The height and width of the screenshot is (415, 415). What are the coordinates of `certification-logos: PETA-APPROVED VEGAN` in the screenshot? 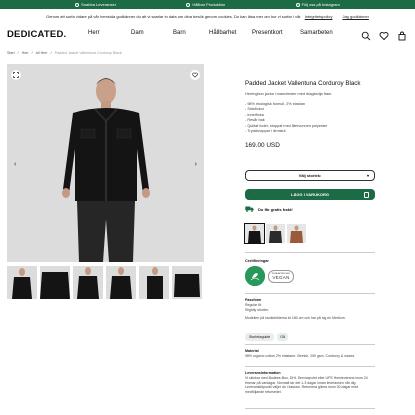 It's located at (269, 276).